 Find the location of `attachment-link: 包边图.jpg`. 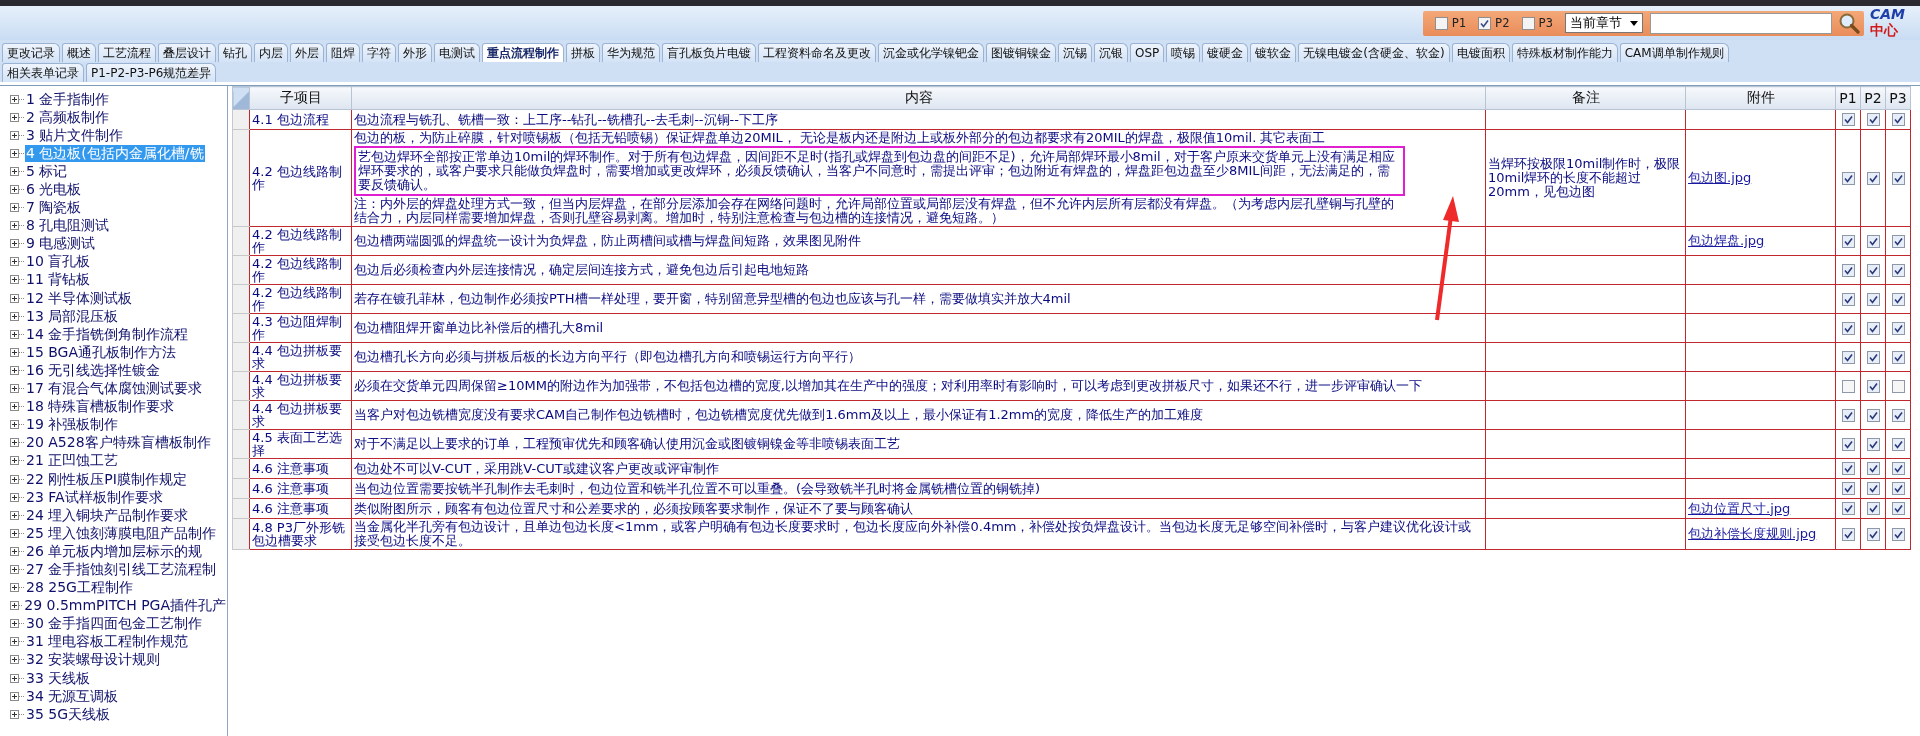

attachment-link: 包边图.jpg is located at coordinates (1720, 177).